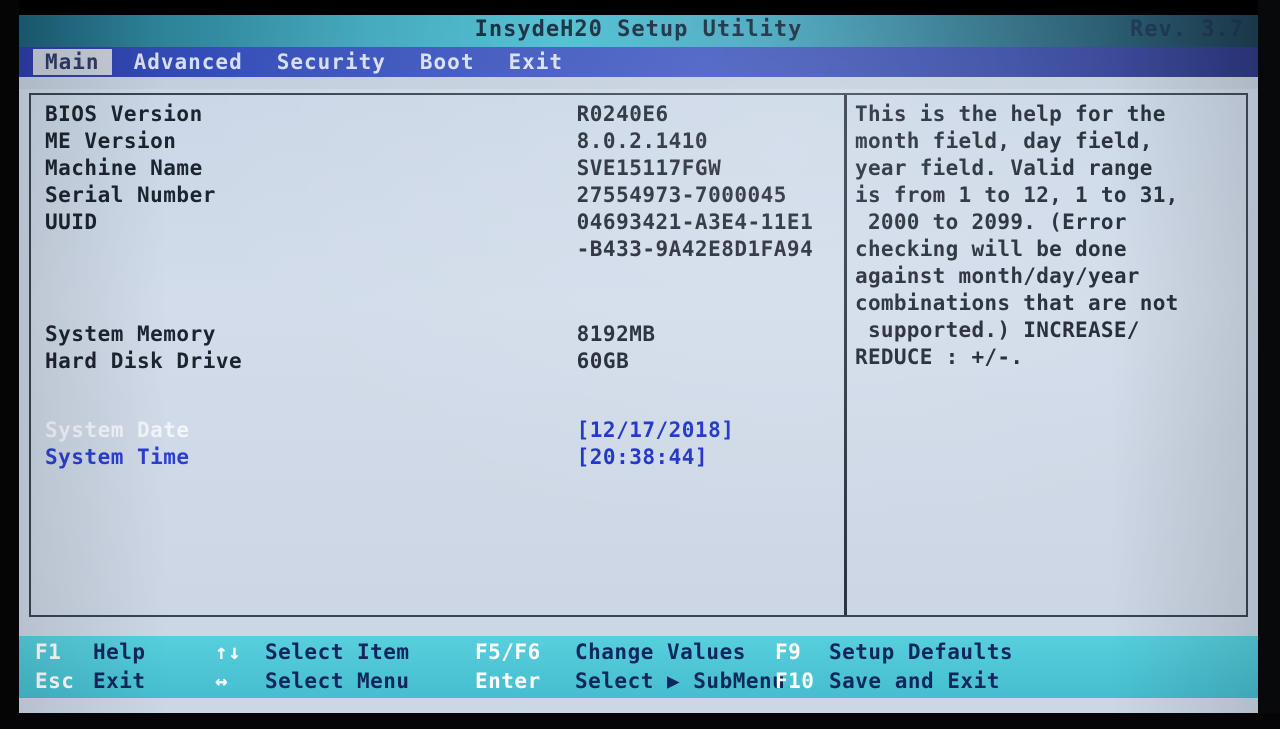 The height and width of the screenshot is (729, 1280). What do you see at coordinates (1017, 195) in the screenshot?
I see `help-line: is from 1 to 12, 1 to 31,` at bounding box center [1017, 195].